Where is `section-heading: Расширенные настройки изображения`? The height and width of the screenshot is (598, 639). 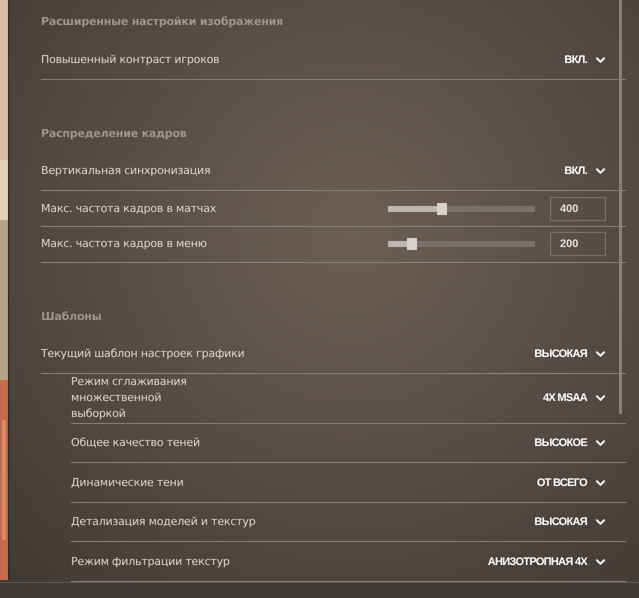 section-heading: Расширенные настройки изображения is located at coordinates (162, 22).